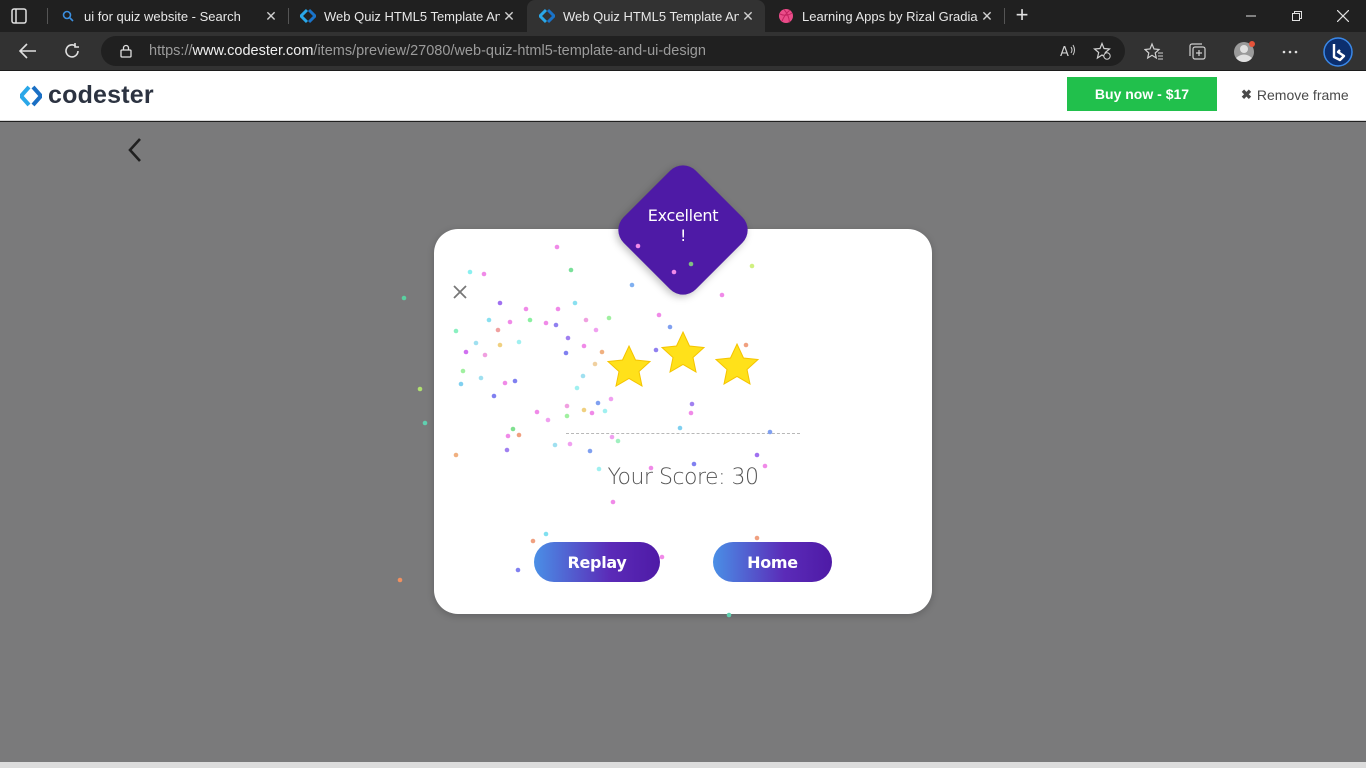 The height and width of the screenshot is (768, 1366). I want to click on close-icon: ✖, so click(1246, 94).